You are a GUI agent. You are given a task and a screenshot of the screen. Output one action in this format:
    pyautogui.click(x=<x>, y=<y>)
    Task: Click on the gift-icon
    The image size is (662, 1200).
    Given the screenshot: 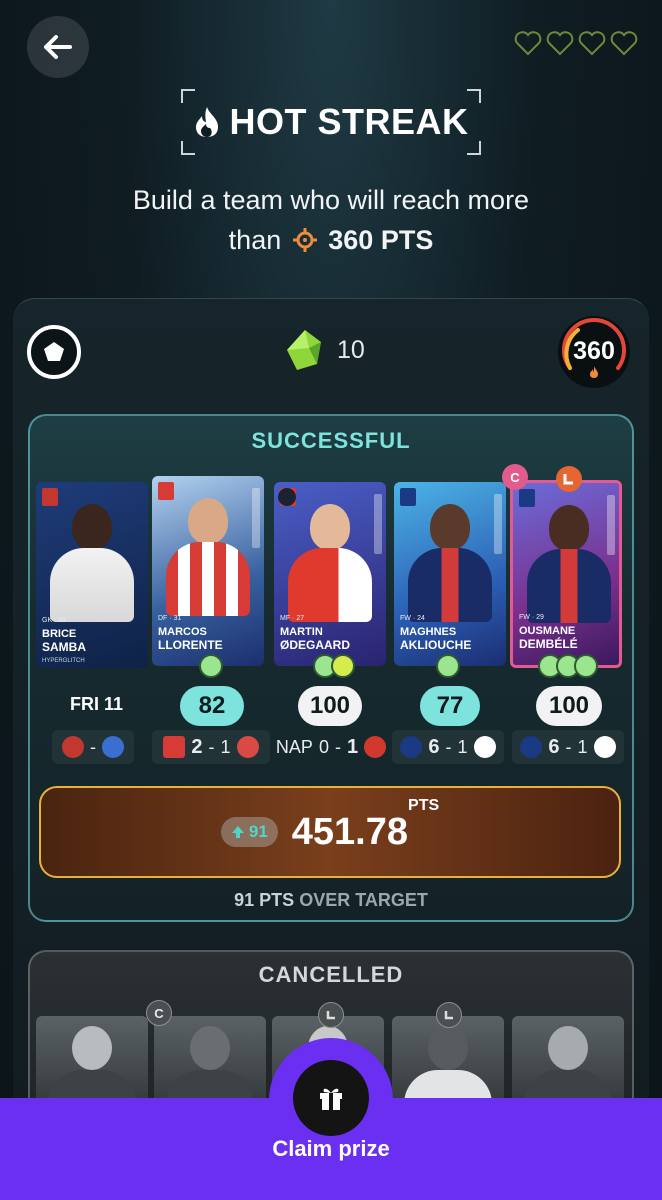 What is the action you would take?
    pyautogui.click(x=331, y=1099)
    